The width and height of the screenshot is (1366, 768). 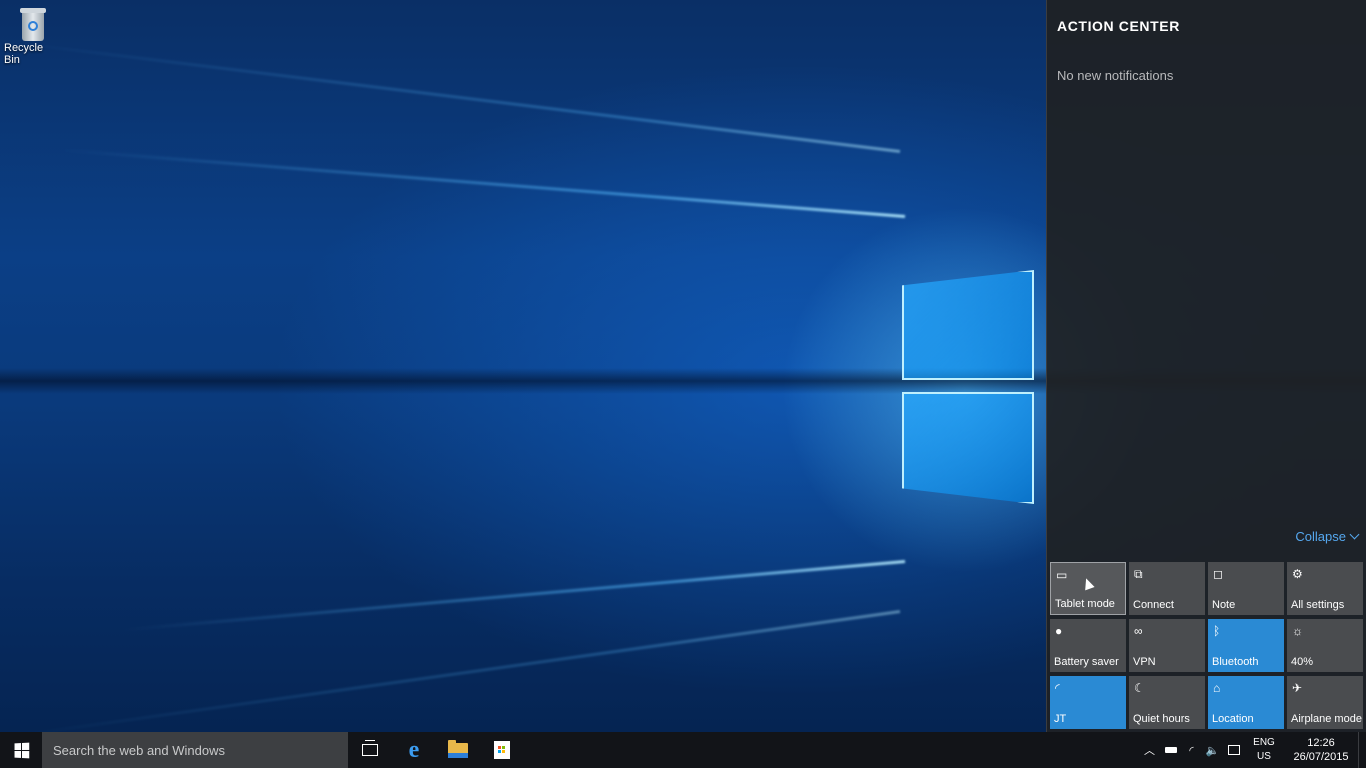 What do you see at coordinates (1246, 588) in the screenshot?
I see `quick-action-note: ◻ Note` at bounding box center [1246, 588].